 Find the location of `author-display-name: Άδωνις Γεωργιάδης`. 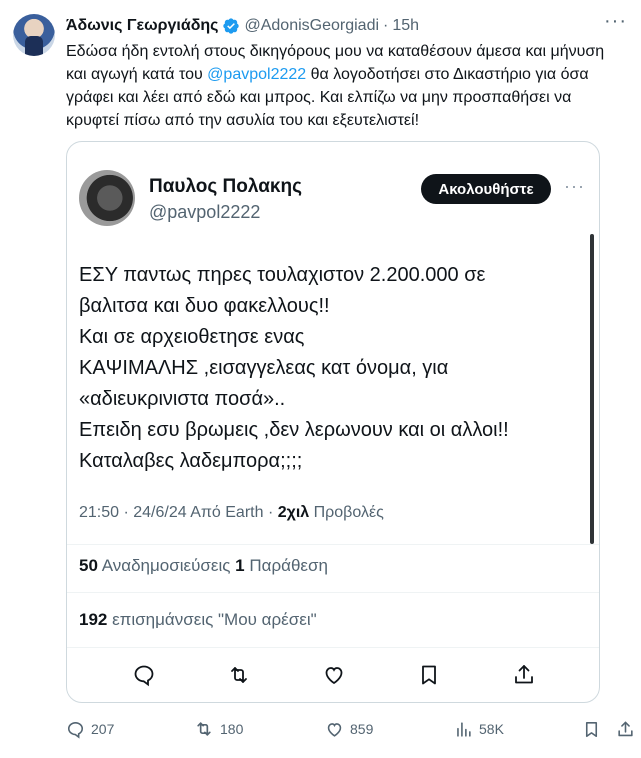

author-display-name: Άδωνις Γεωργιάδης is located at coordinates (142, 26).